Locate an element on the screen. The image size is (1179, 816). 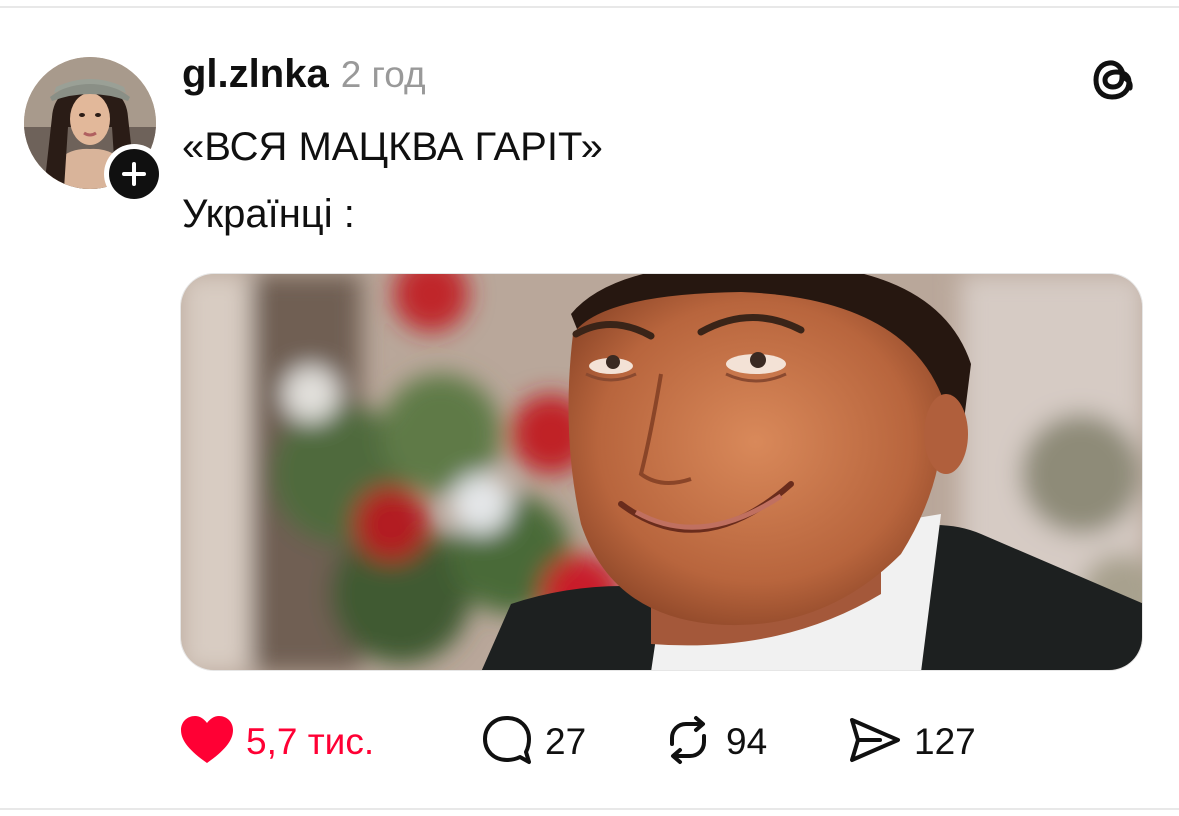
reply-count: 27 is located at coordinates (566, 741).